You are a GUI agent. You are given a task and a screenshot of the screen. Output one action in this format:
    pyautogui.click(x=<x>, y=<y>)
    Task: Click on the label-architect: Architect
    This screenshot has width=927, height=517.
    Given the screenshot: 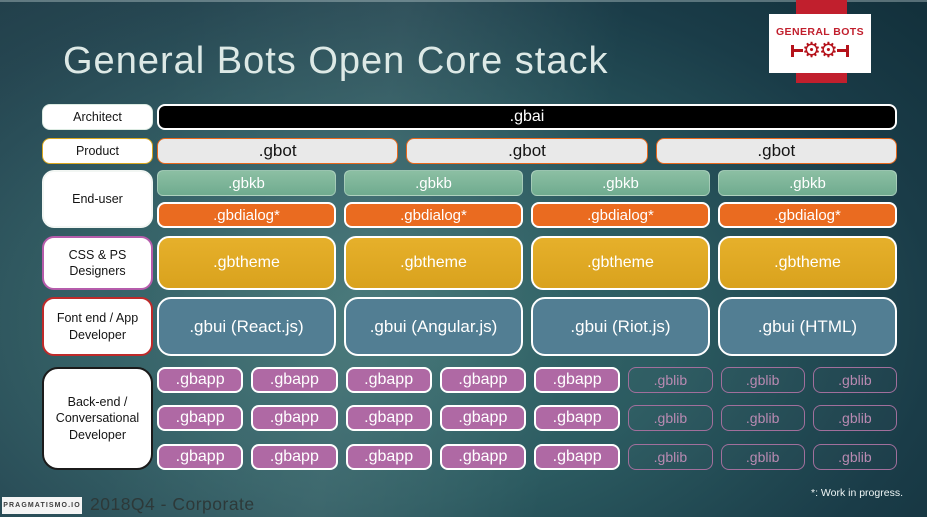 What is the action you would take?
    pyautogui.click(x=97, y=117)
    